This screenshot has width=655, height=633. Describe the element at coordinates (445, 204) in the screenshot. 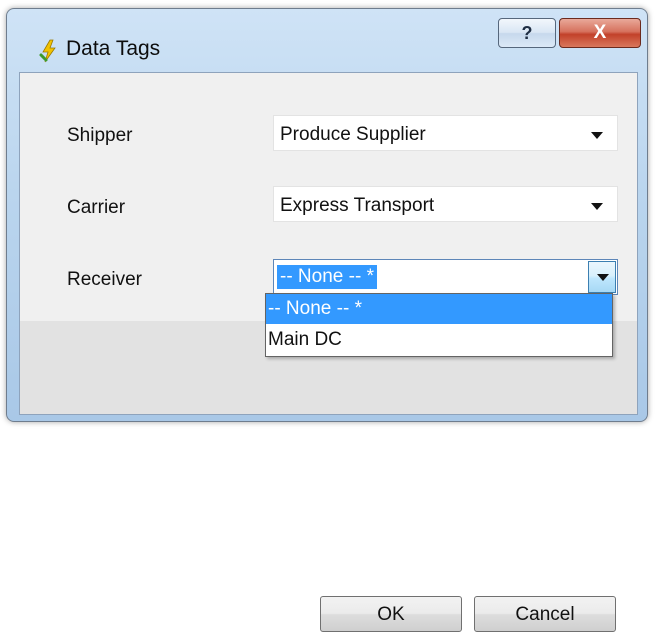

I see `carrier-combo: Express Transport` at that location.